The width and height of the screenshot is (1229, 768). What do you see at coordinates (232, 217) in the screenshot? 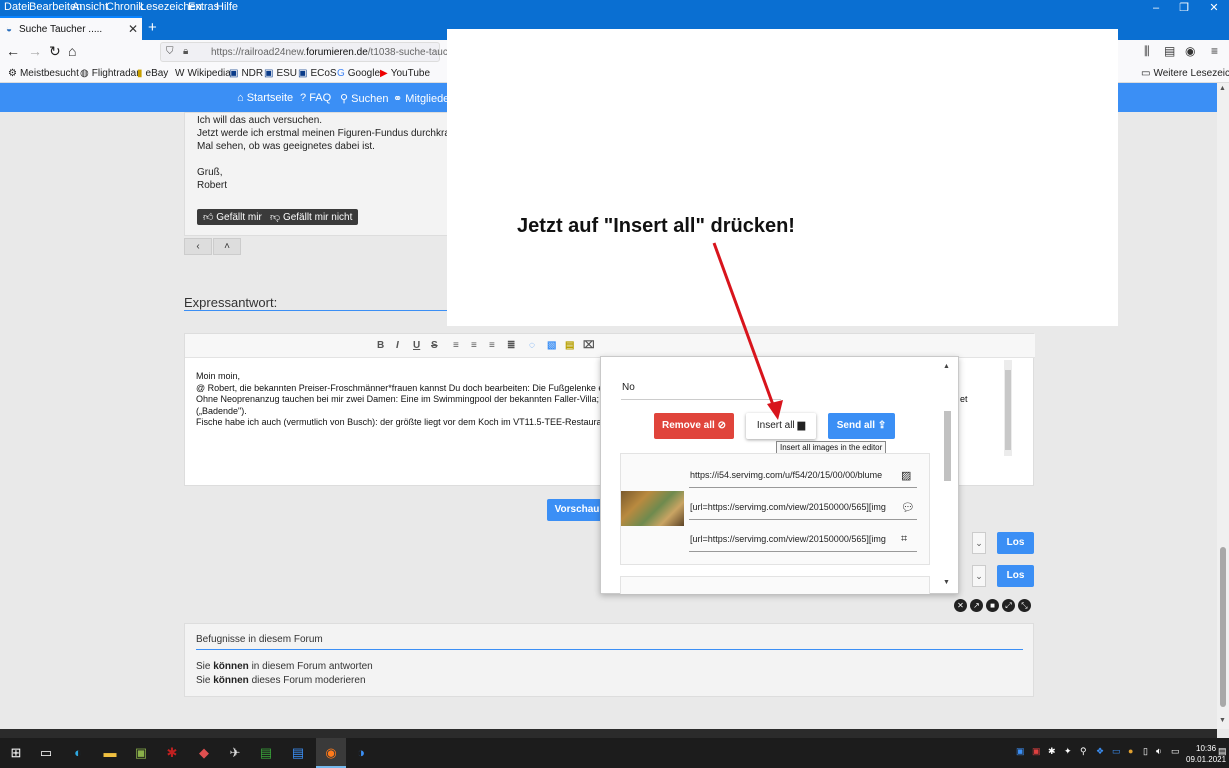
I see `like-button: 👍︎ Gefällt mir` at bounding box center [232, 217].